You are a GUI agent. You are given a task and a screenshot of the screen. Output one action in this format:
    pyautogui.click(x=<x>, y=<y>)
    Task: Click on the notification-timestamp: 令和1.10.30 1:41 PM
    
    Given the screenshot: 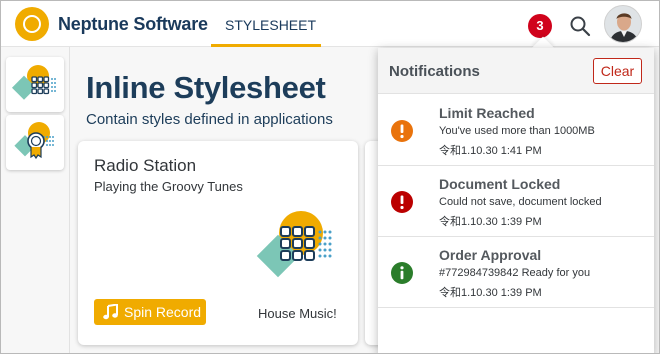 What is the action you would take?
    pyautogui.click(x=490, y=151)
    